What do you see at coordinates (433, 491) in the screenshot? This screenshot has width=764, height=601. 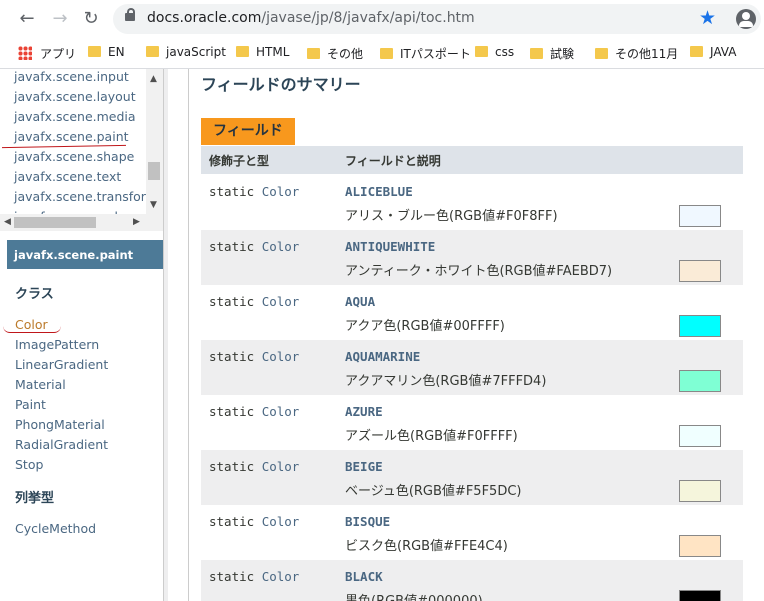 I see `field-description: ベージュ色(RGB値#F5F5DC)` at bounding box center [433, 491].